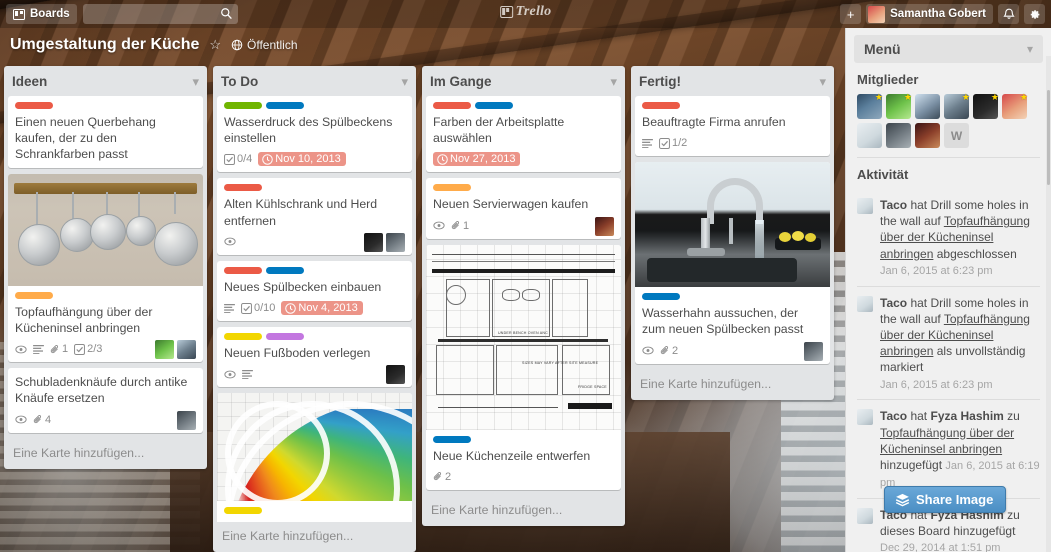  I want to click on gear-icon, so click(1035, 14).